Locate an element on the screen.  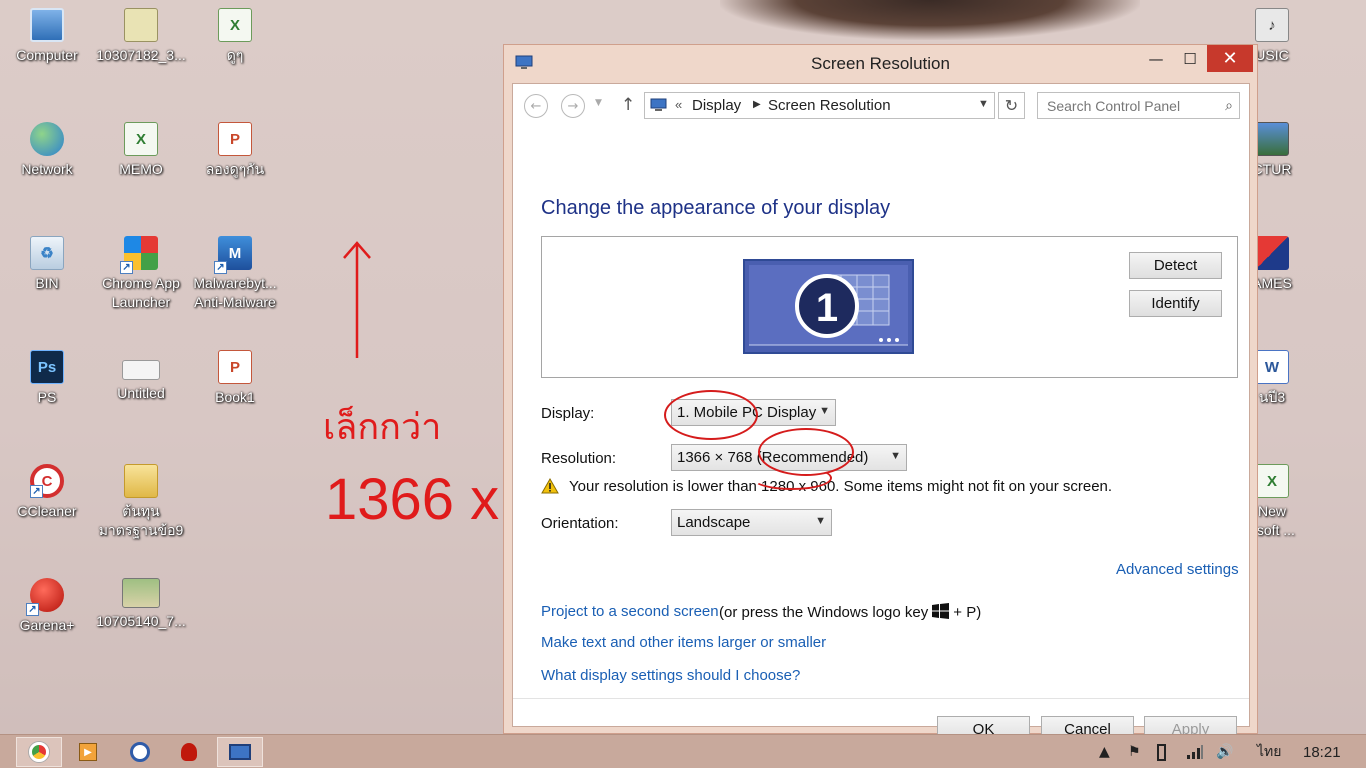
show-hidden-icons-button: ▲ is located at coordinates (1104, 751).